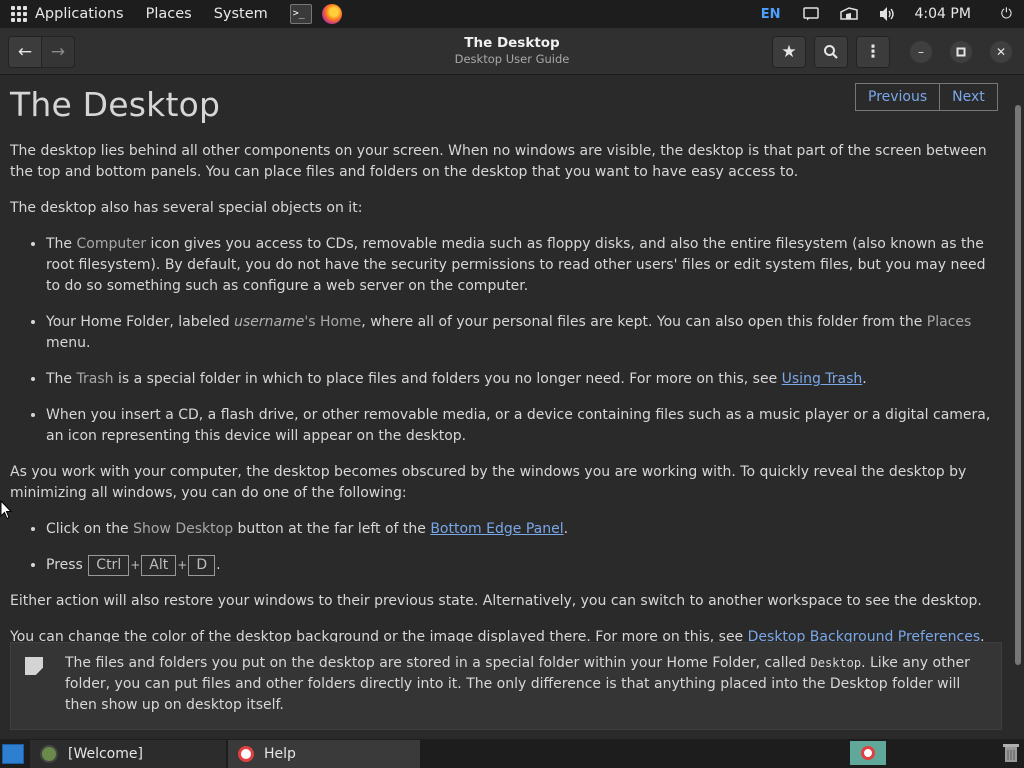  Describe the element at coordinates (898, 97) in the screenshot. I see `previous-link: Previous` at that location.